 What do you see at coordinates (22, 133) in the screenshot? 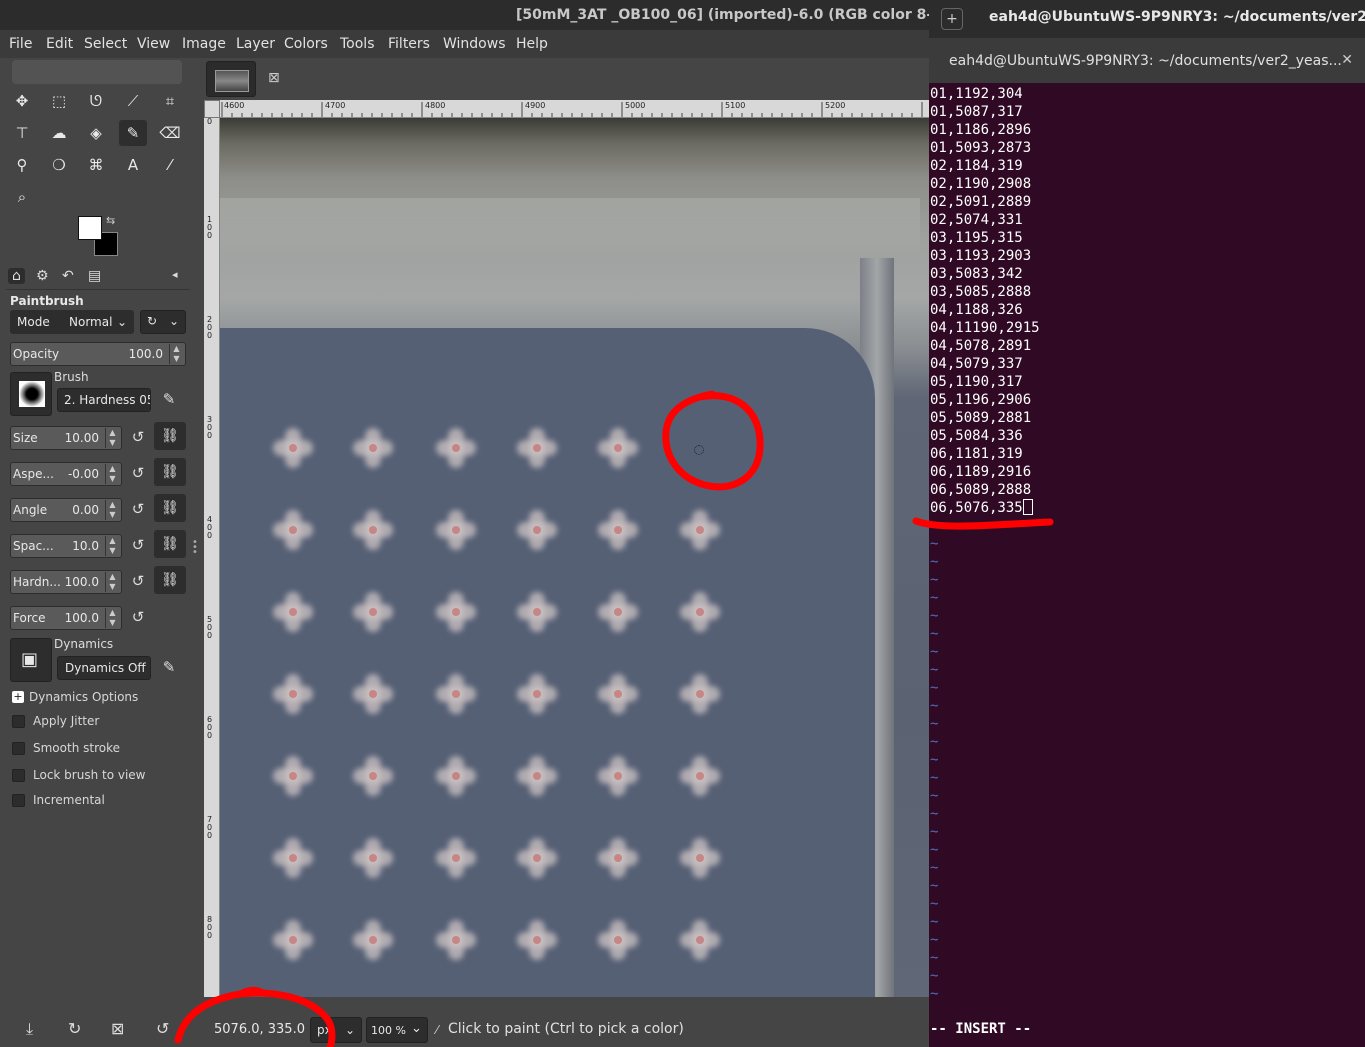
I see `unified-transform-tool-icon: ⊤` at bounding box center [22, 133].